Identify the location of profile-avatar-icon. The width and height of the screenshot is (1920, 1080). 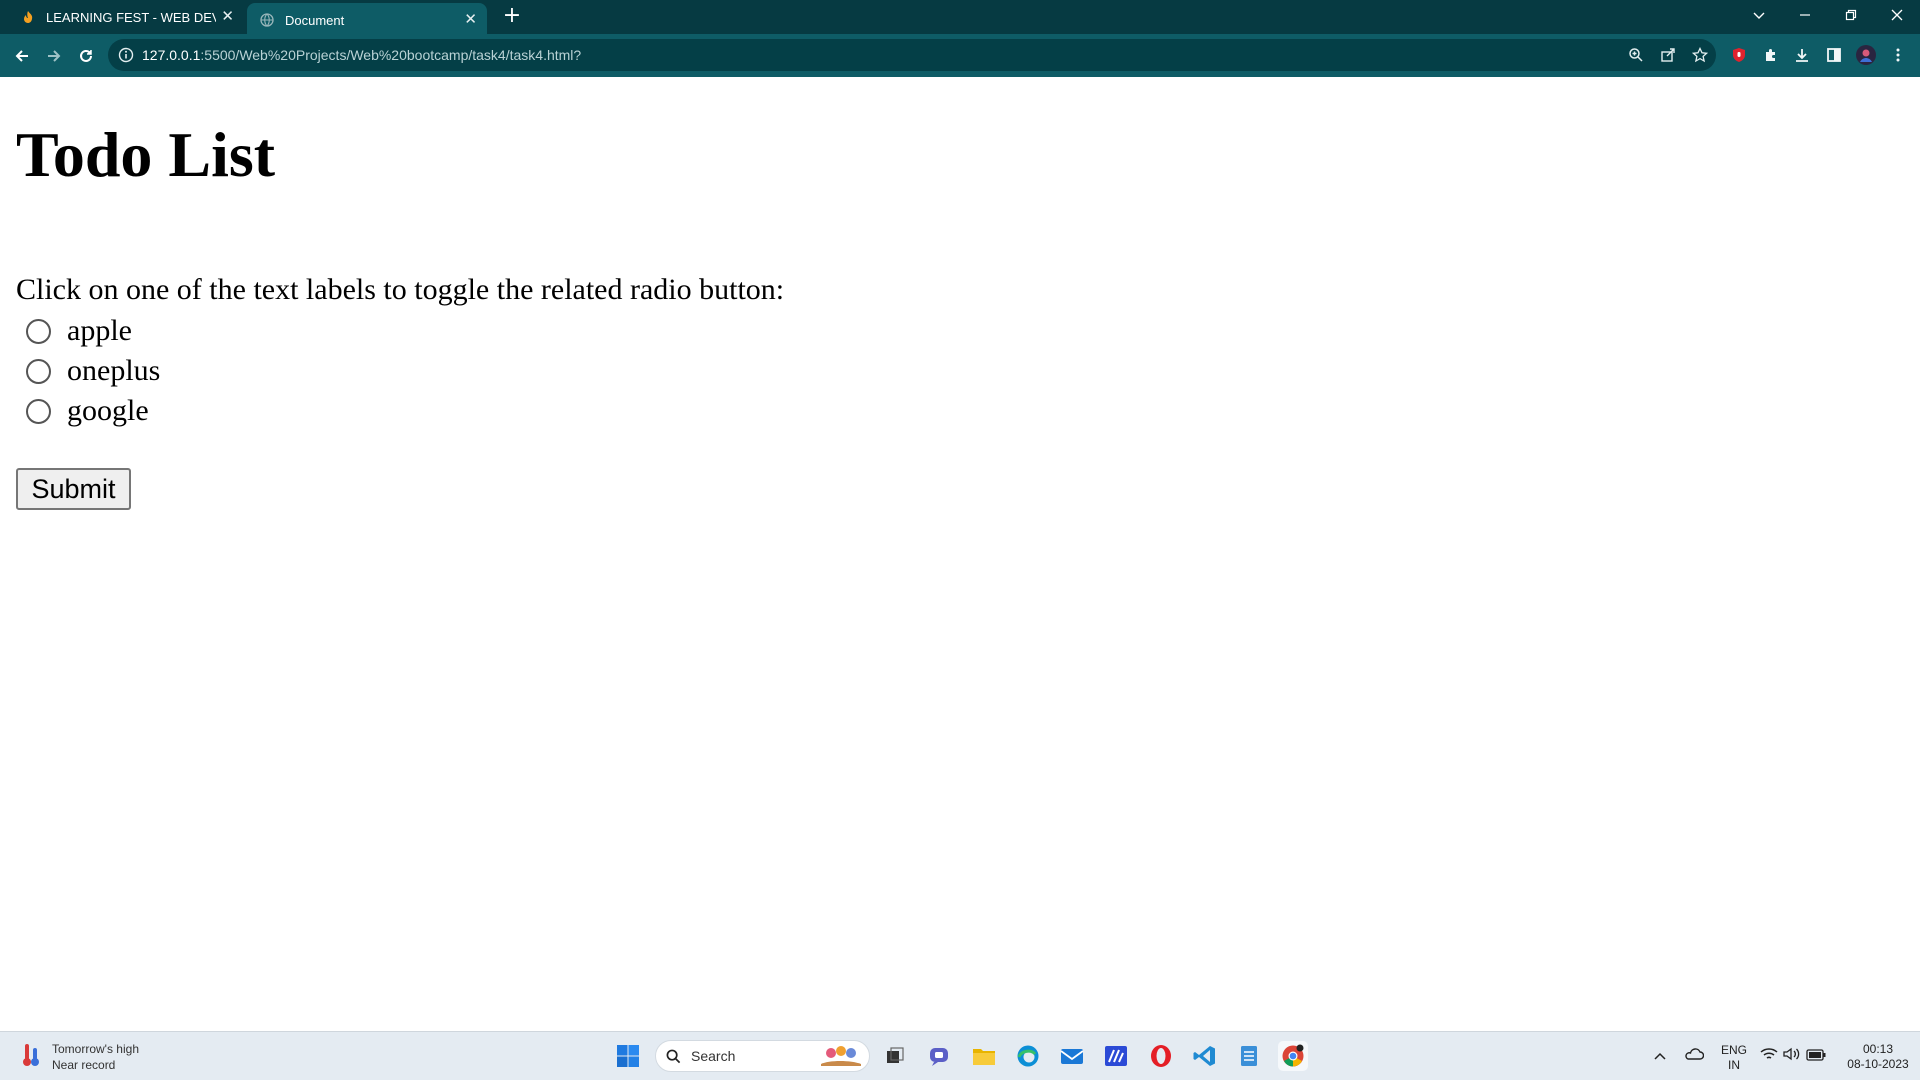
(1866, 55).